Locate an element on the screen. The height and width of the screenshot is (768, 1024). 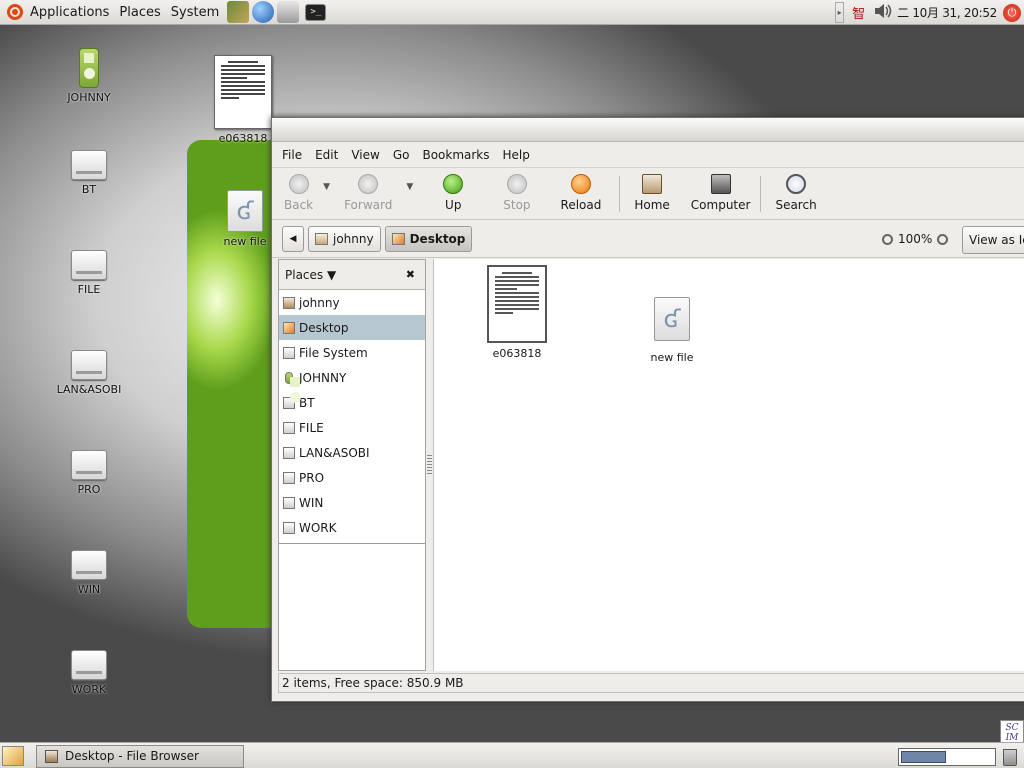
tray-expand-arrow-icon: ▸ is located at coordinates (840, 12).